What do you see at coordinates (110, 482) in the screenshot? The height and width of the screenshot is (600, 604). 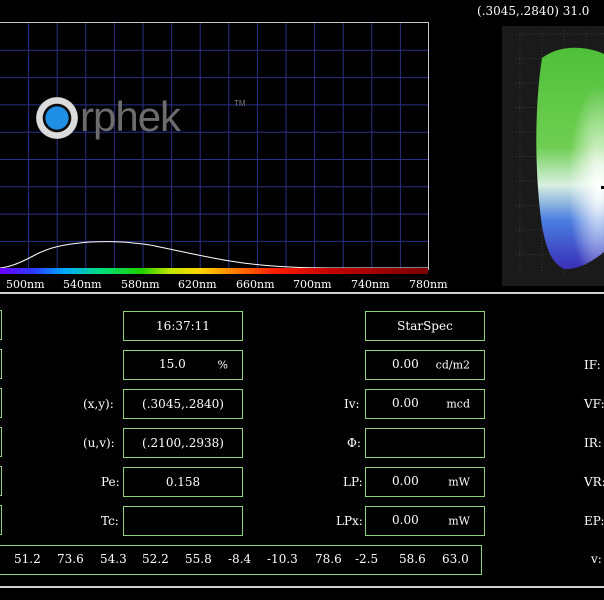 I see `pe-label: Pe:` at bounding box center [110, 482].